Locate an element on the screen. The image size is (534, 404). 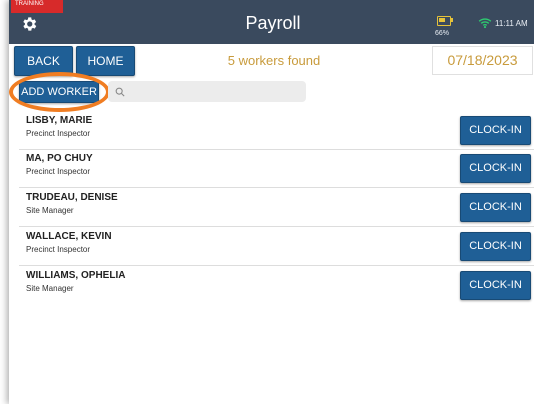
top-bar: TRAINING Payroll 66% 11:11 AM is located at coordinates (271, 22).